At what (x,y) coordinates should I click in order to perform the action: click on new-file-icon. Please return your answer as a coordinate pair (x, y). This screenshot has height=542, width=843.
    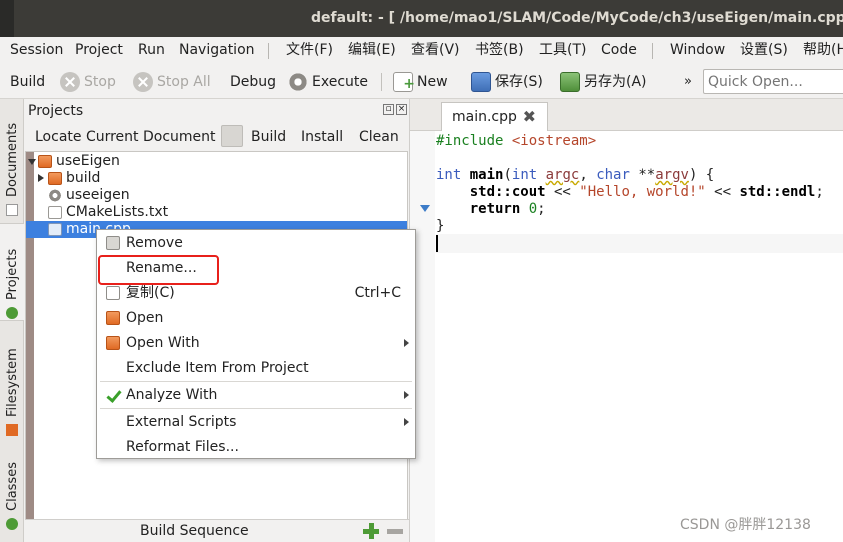
    Looking at the image, I should click on (404, 84).